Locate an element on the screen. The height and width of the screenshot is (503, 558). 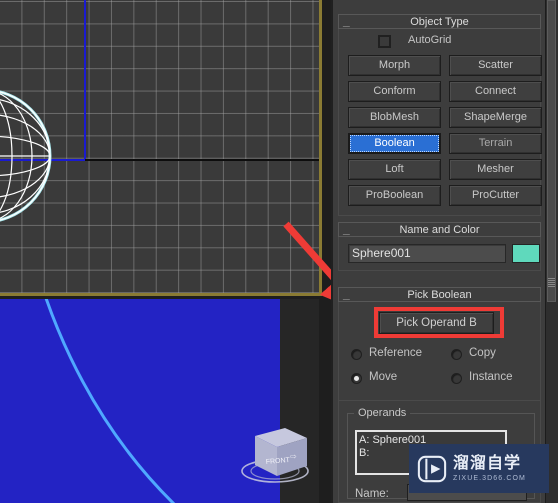
scrollbar-grip-icon is located at coordinates (551, 282).